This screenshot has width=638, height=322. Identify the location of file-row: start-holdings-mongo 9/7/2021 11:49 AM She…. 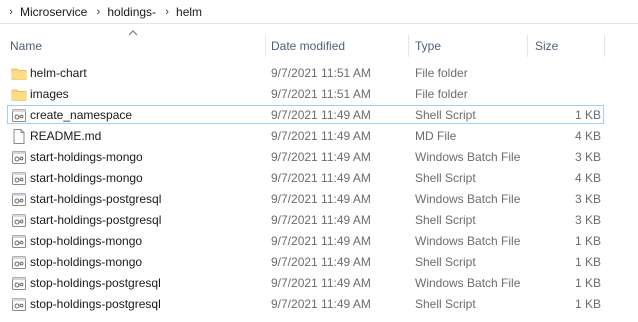
(319, 178).